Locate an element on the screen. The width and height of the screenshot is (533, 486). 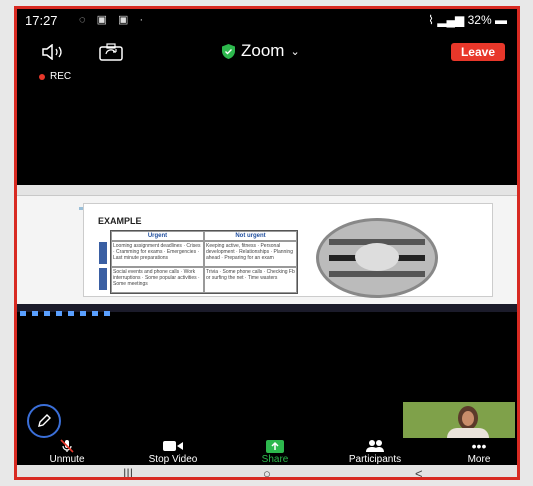
participants-label: Participants is located at coordinates (375, 459).